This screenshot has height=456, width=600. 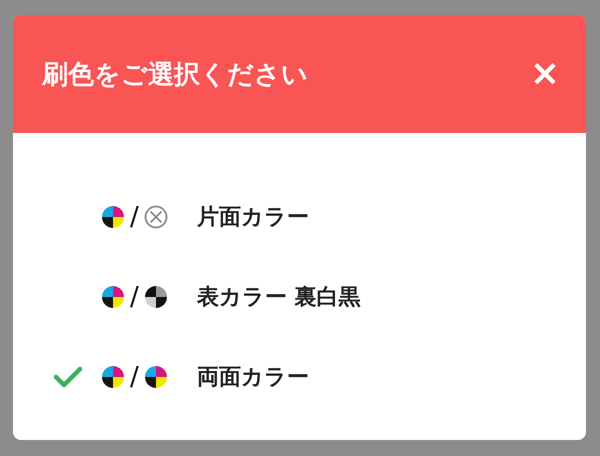 I want to click on option-label: 両面カラー, so click(x=252, y=378).